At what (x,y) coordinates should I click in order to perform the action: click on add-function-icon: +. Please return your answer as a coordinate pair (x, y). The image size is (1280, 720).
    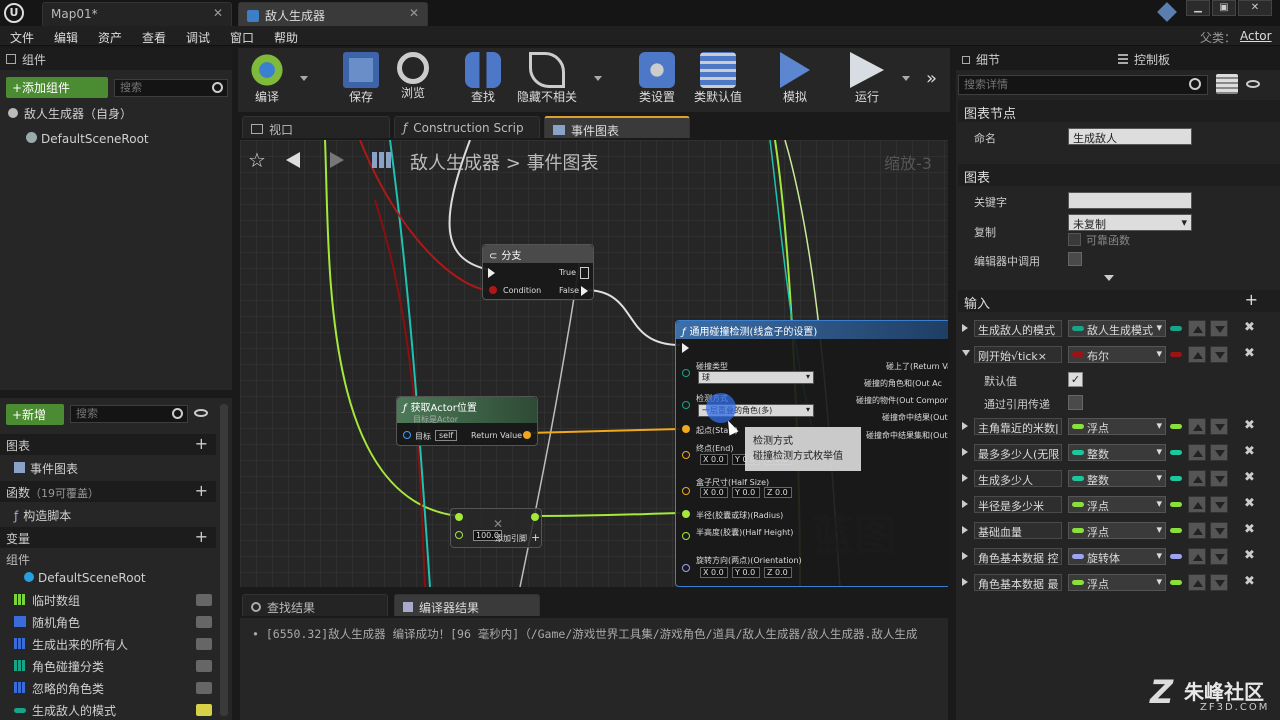
    Looking at the image, I should click on (201, 490).